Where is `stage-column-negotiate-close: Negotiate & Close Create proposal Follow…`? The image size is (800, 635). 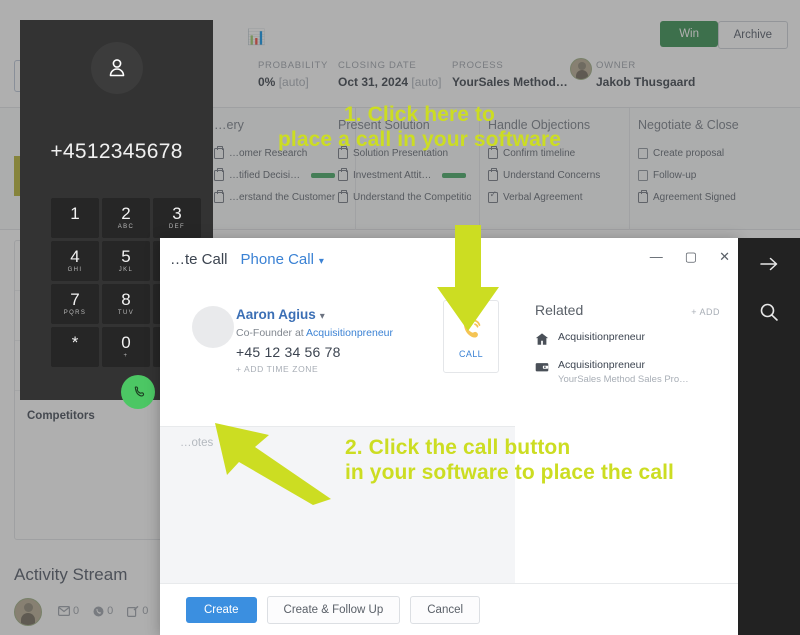 stage-column-negotiate-close: Negotiate & Close Create proposal Follow… is located at coordinates (705, 169).